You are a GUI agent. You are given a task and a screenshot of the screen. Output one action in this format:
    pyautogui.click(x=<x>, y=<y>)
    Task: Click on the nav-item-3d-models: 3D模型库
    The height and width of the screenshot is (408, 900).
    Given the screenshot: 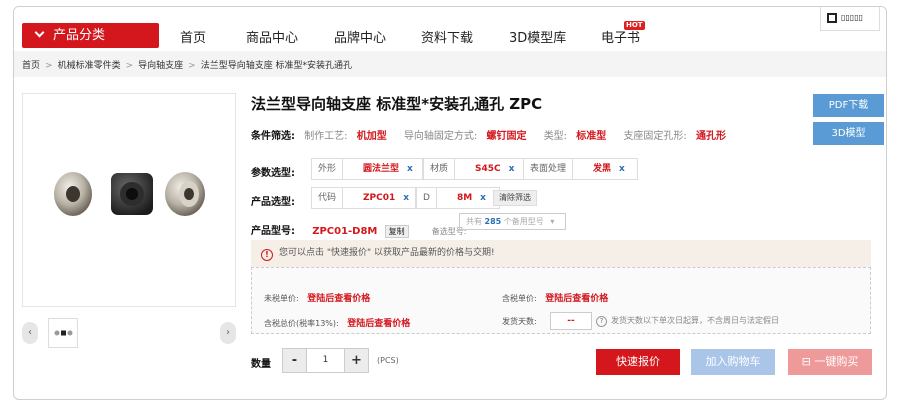 What is the action you would take?
    pyautogui.click(x=537, y=36)
    